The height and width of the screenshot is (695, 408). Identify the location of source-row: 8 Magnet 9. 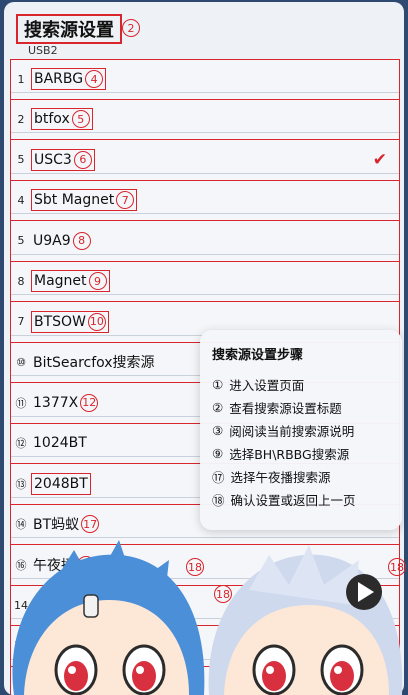
(205, 281).